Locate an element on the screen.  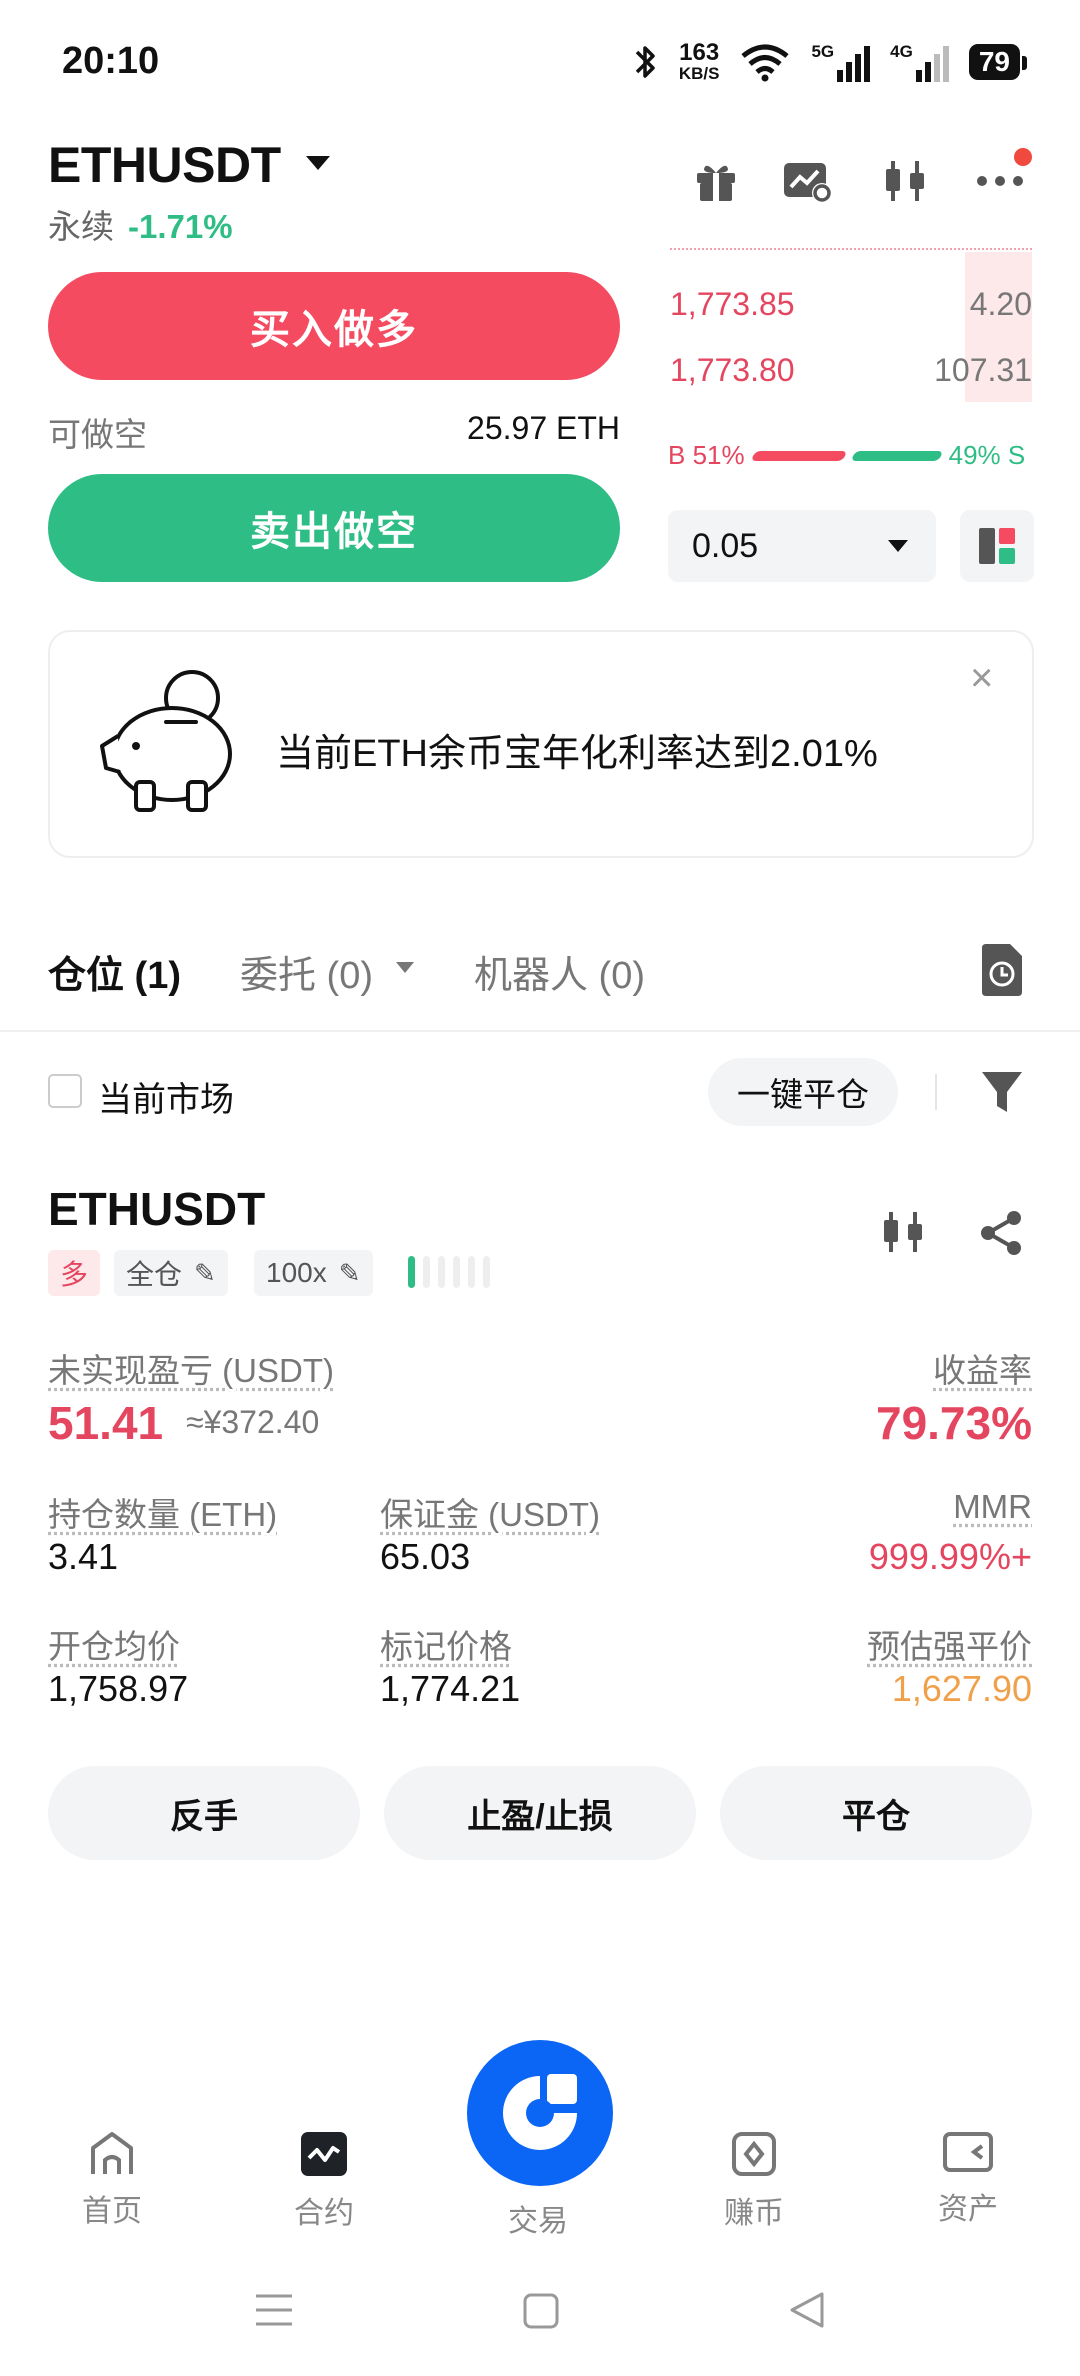
buy-long-button: 买入做多 is located at coordinates (334, 326).